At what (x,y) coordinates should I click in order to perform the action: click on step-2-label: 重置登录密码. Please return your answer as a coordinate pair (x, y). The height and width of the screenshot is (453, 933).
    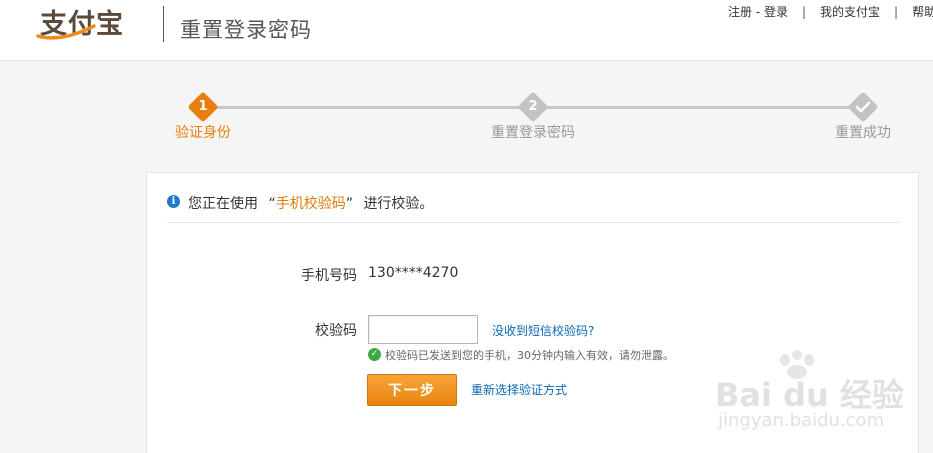
    Looking at the image, I should click on (533, 133).